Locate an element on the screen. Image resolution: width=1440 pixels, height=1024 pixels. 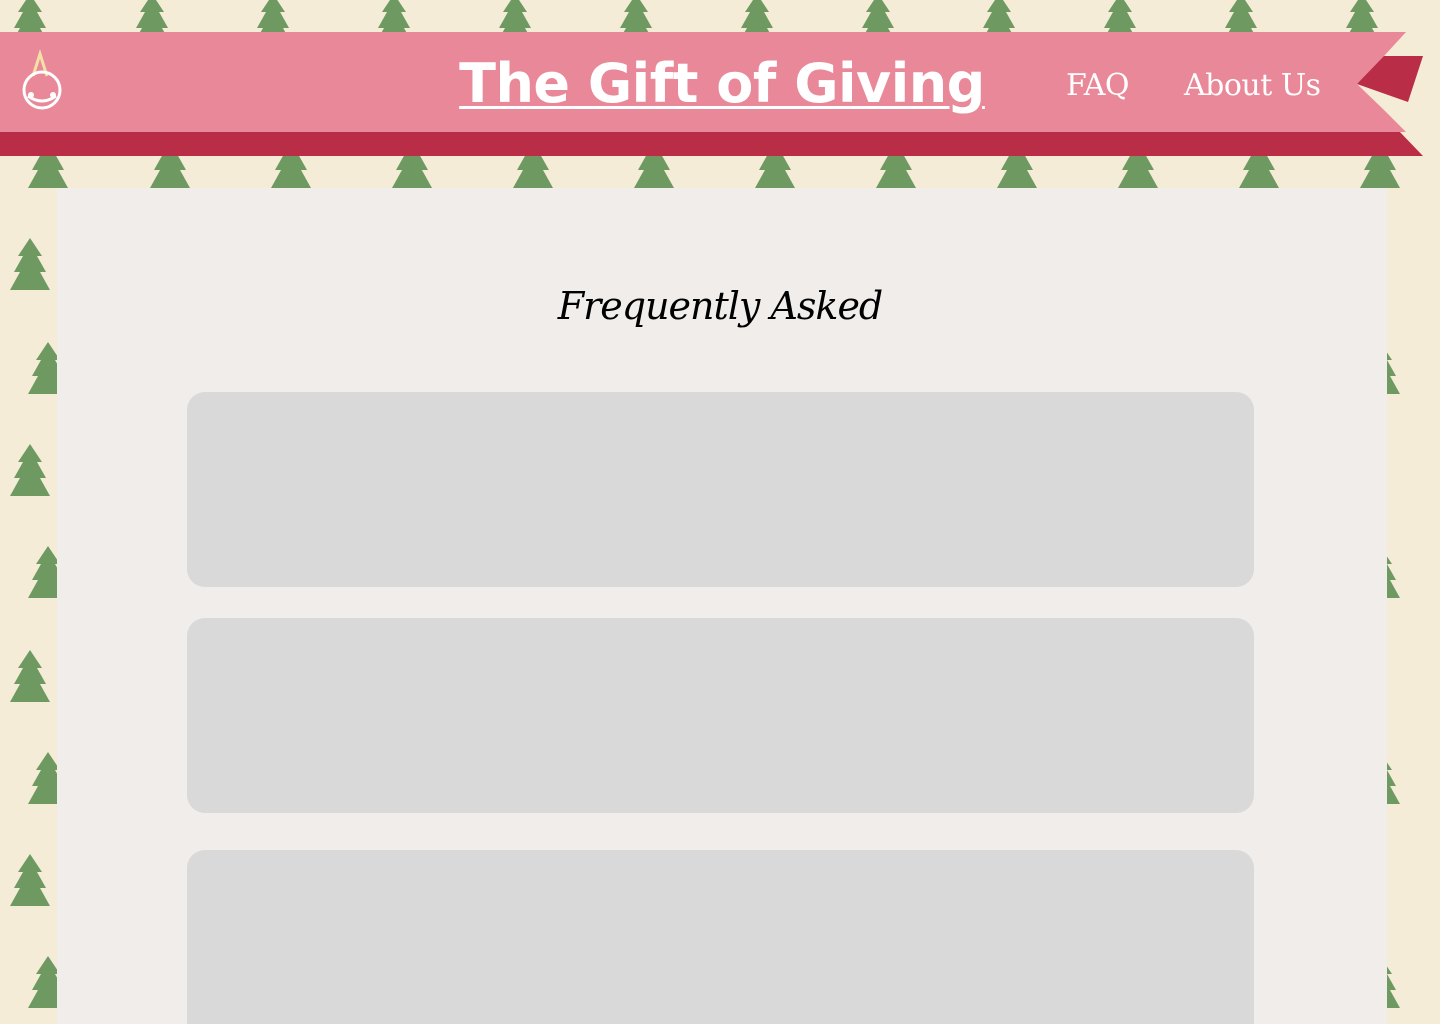
gift-bag-icon is located at coordinates (43, 80).